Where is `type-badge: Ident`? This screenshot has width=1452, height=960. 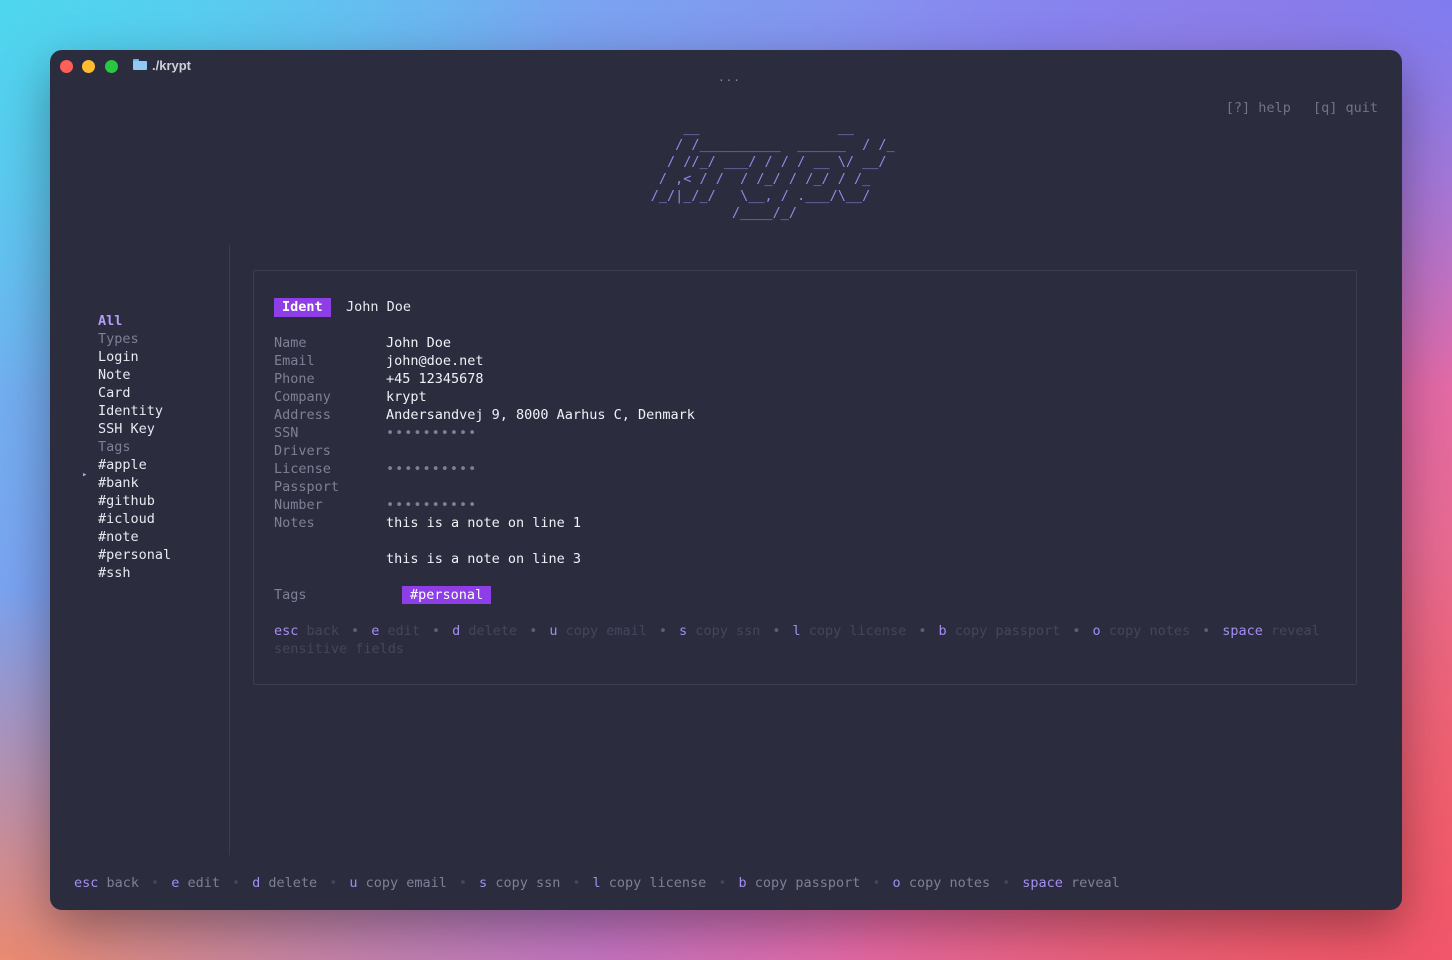
type-badge: Ident is located at coordinates (302, 307).